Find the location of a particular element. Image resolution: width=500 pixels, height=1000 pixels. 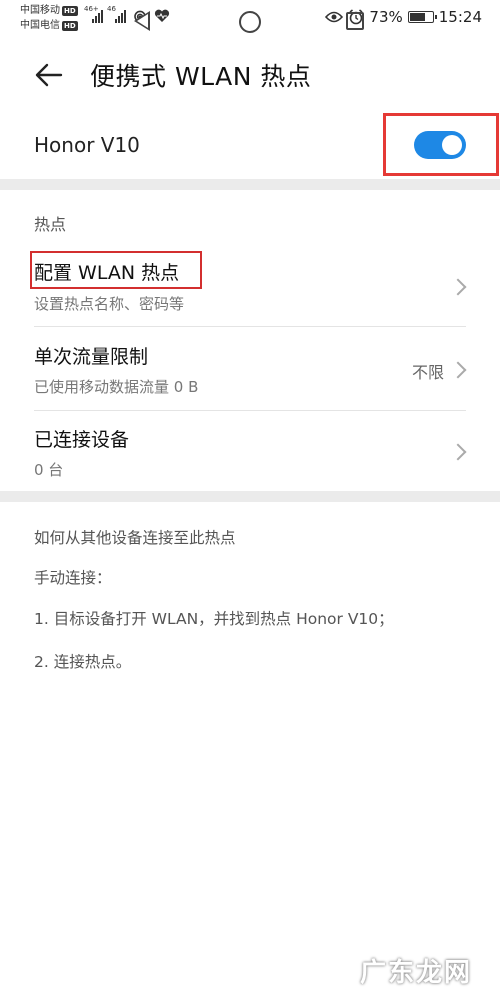

carrier-2-name: 中国电信 is located at coordinates (40, 25).